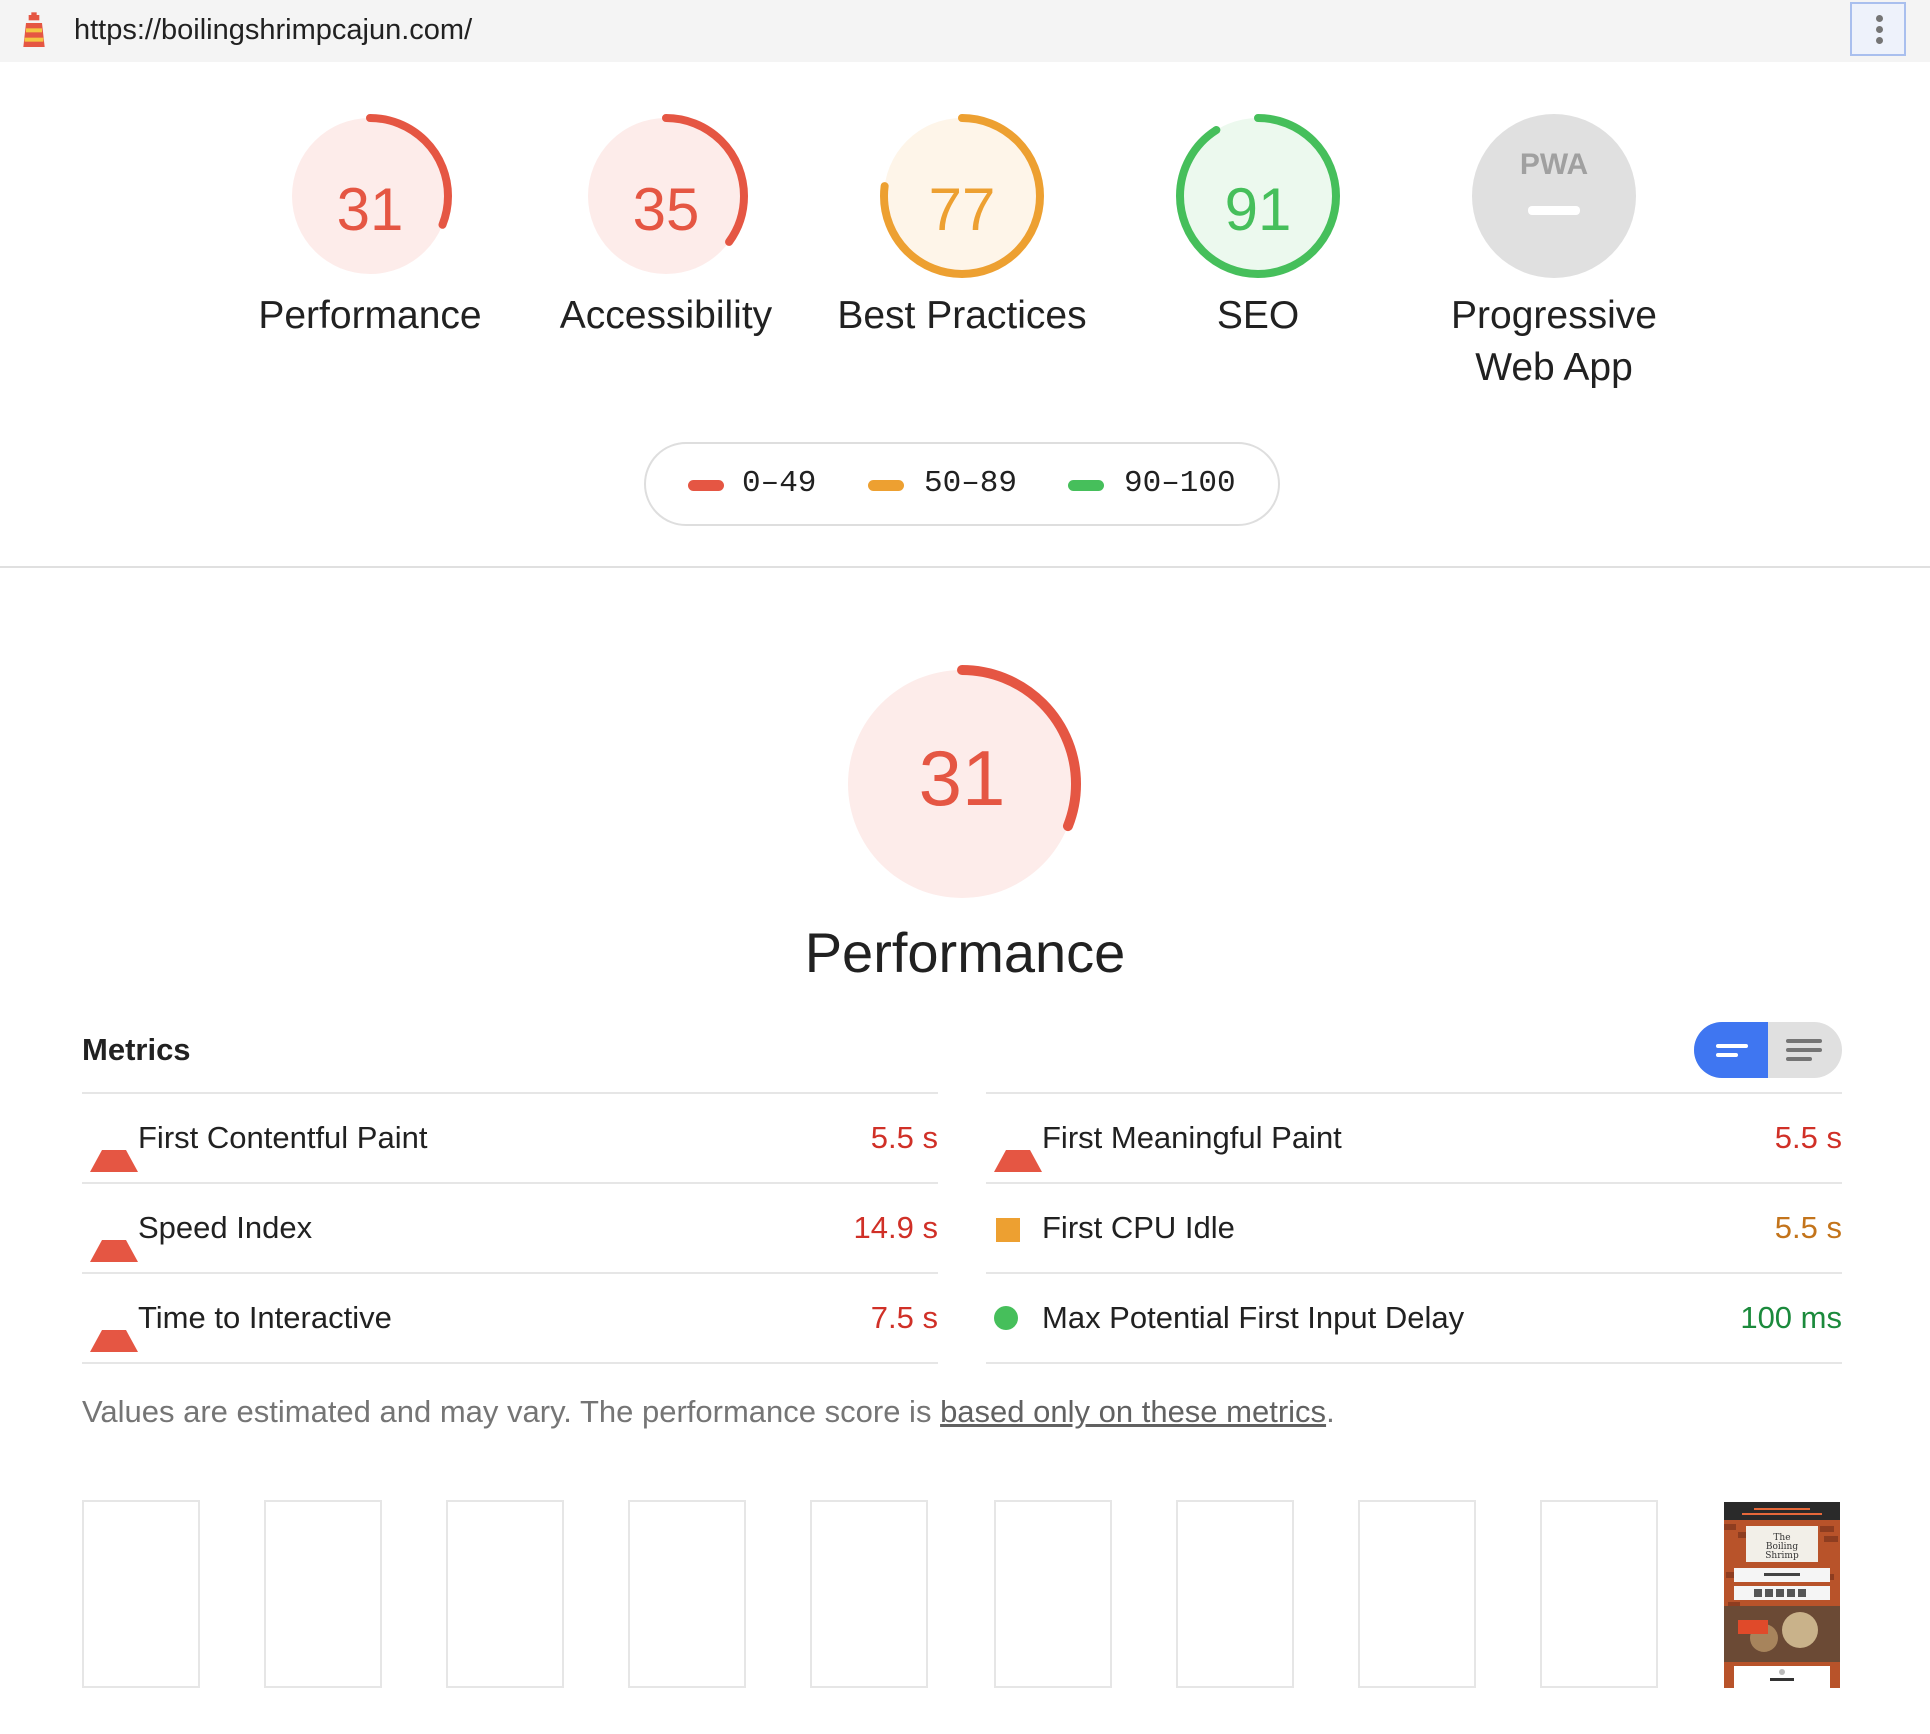 This screenshot has width=1930, height=1734. Describe the element at coordinates (962, 778) in the screenshot. I see `performance-score: 31` at that location.